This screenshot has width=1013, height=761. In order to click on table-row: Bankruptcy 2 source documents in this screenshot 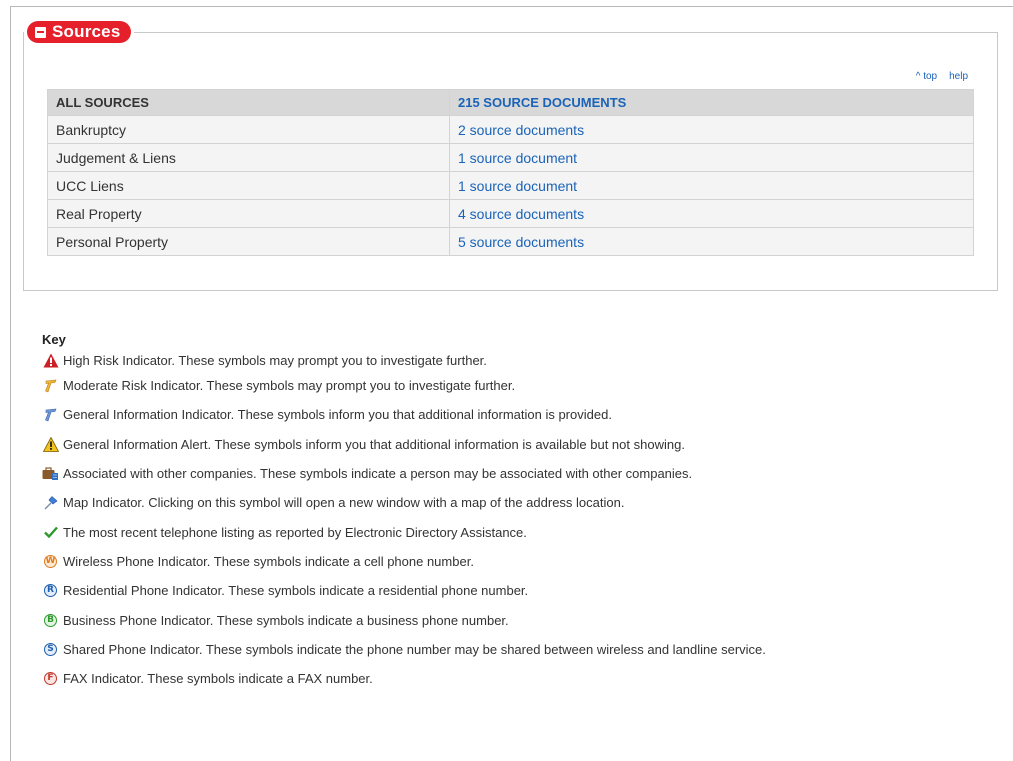, I will do `click(510, 129)`.